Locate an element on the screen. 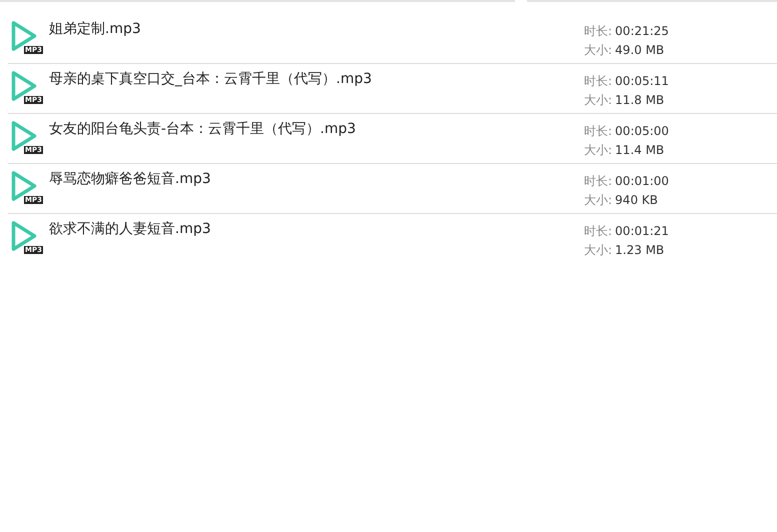  duration-value: 00:21:25 is located at coordinates (642, 31).